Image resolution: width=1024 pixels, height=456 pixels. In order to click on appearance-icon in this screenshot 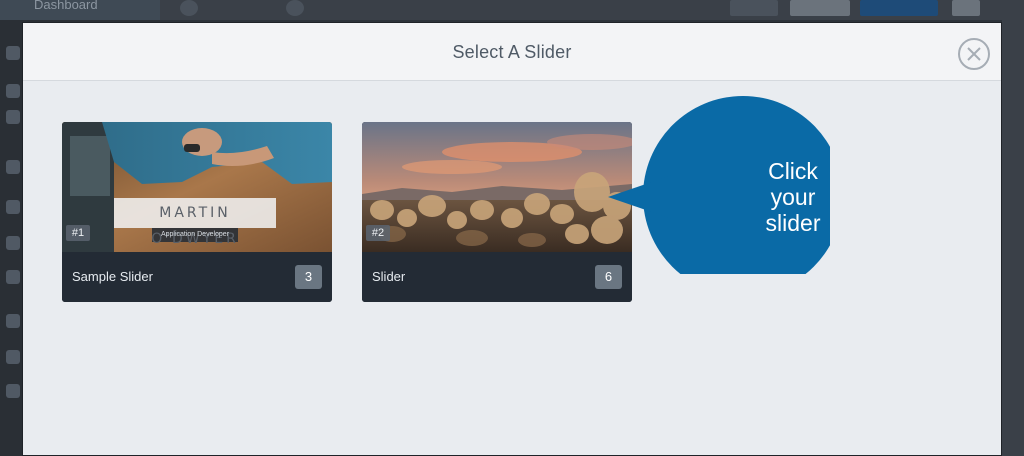, I will do `click(13, 207)`.